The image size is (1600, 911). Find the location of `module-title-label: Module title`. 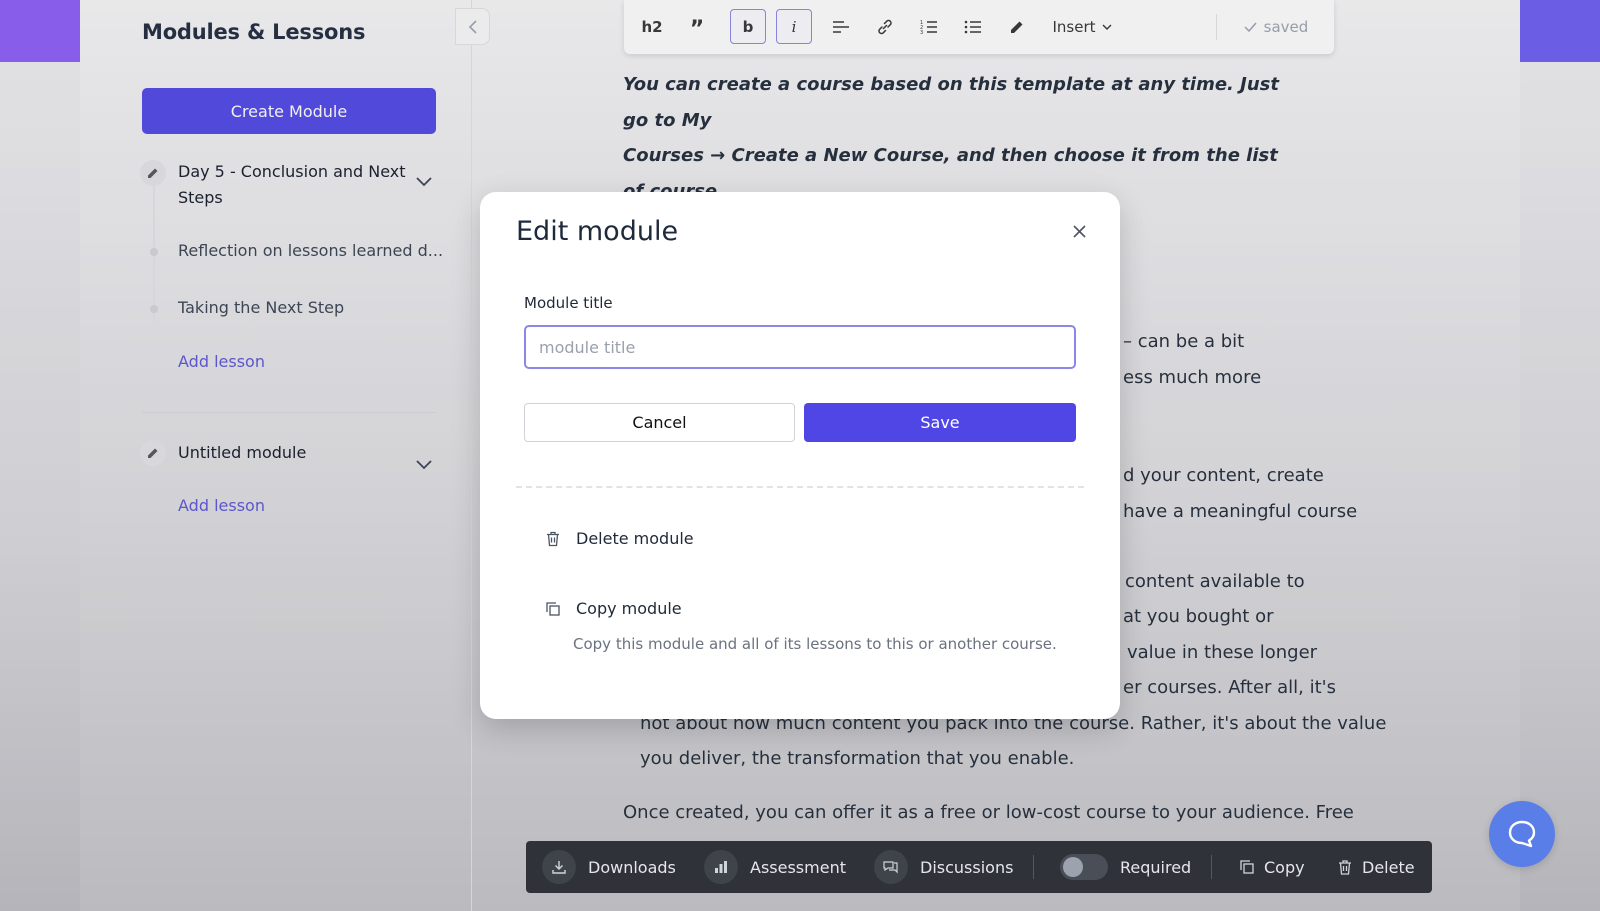

module-title-label: Module title is located at coordinates (568, 303).